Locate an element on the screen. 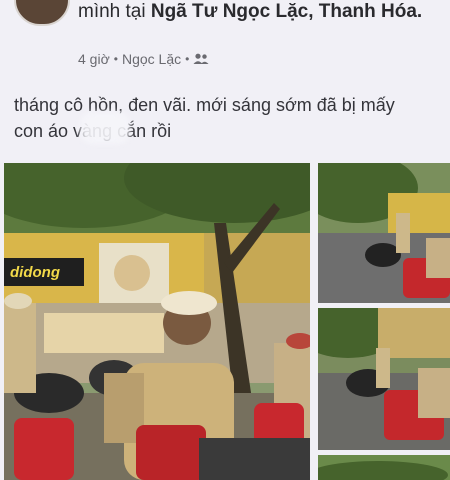 Image resolution: width=450 pixels, height=480 pixels. post-place: Ngọc Lặc is located at coordinates (151, 59).